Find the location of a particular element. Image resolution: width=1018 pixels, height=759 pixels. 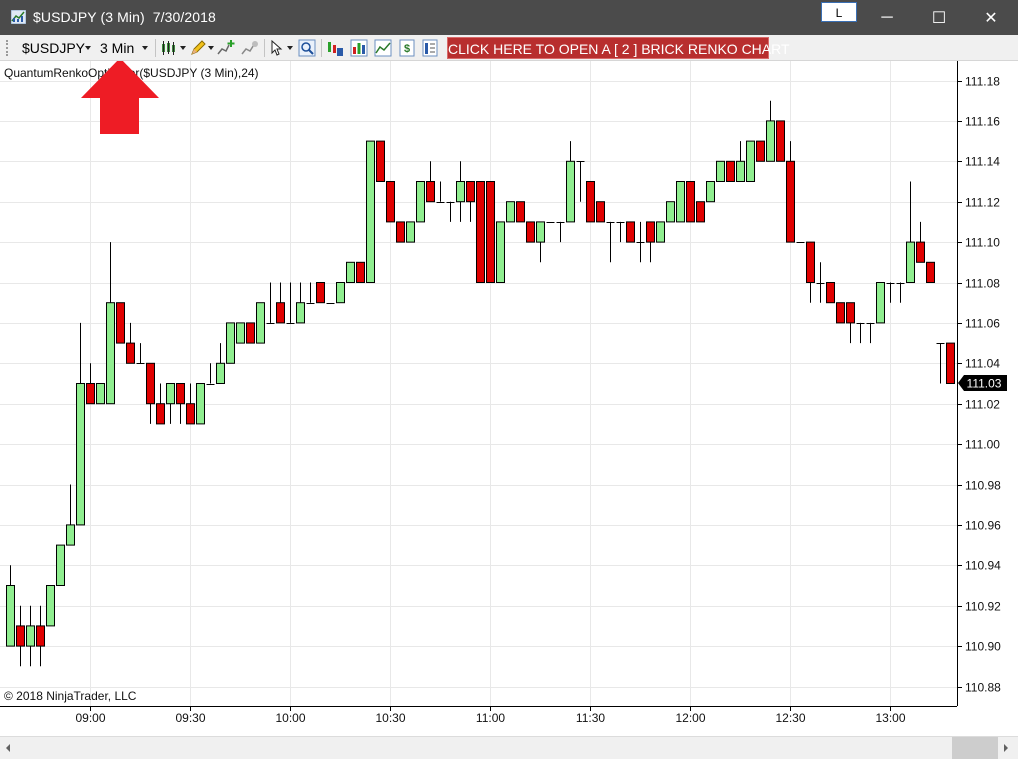

properties-icon is located at coordinates (430, 48).